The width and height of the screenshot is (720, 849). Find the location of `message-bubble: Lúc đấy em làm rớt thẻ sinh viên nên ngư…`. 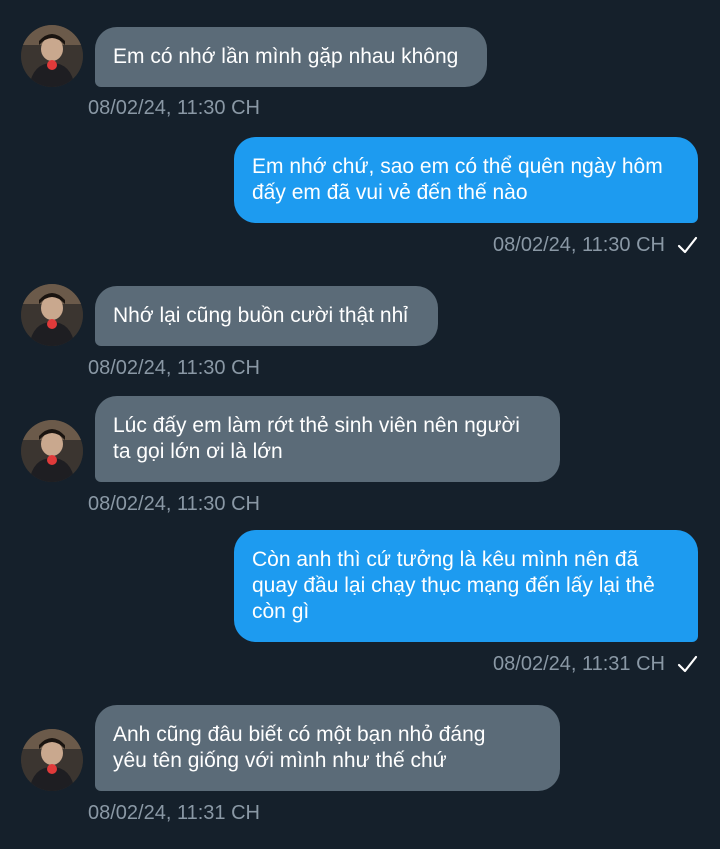

message-bubble: Lúc đấy em làm rớt thẻ sinh viên nên ngư… is located at coordinates (327, 439).